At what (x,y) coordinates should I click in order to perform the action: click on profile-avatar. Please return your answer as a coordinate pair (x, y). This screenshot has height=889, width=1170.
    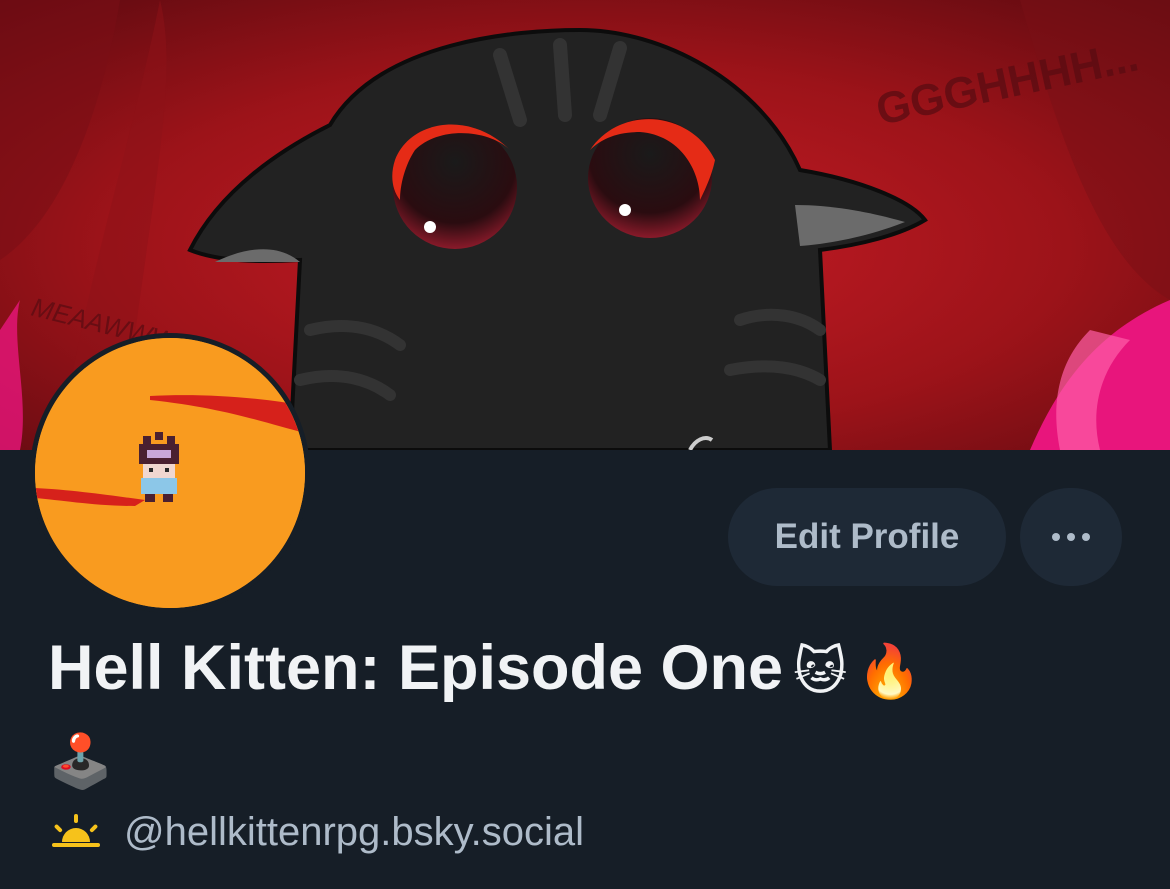
    Looking at the image, I should click on (170, 473).